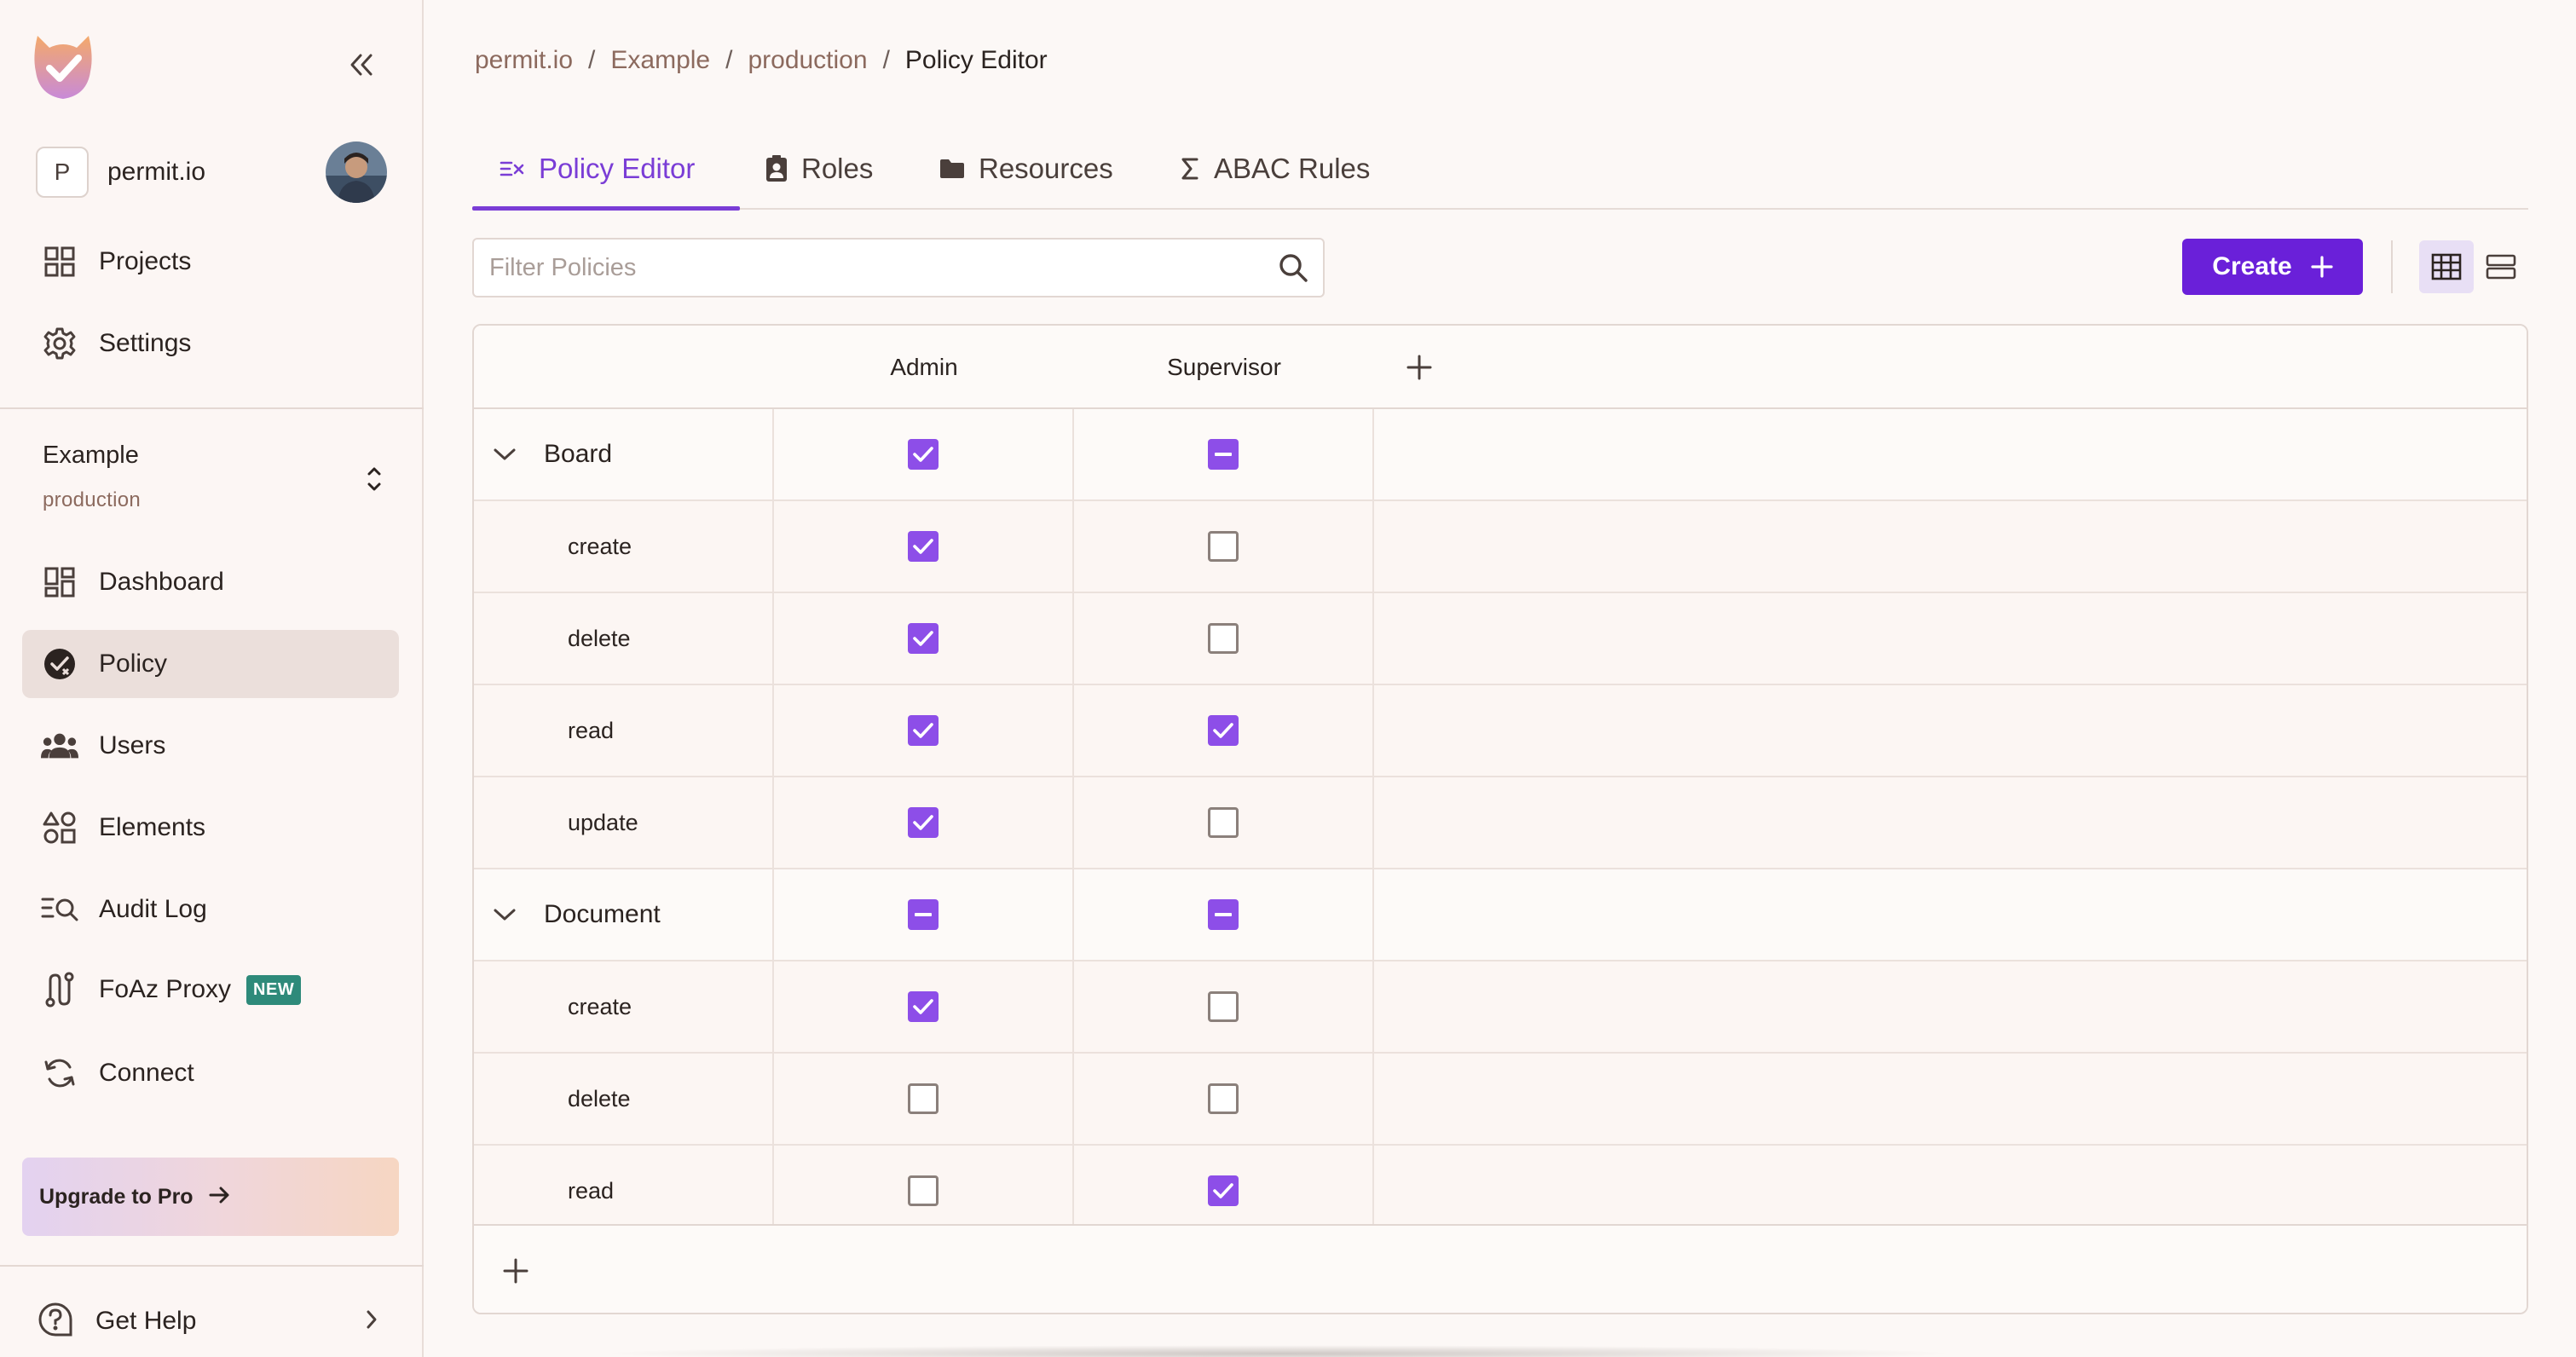  What do you see at coordinates (2501, 266) in the screenshot?
I see `list-view-icon` at bounding box center [2501, 266].